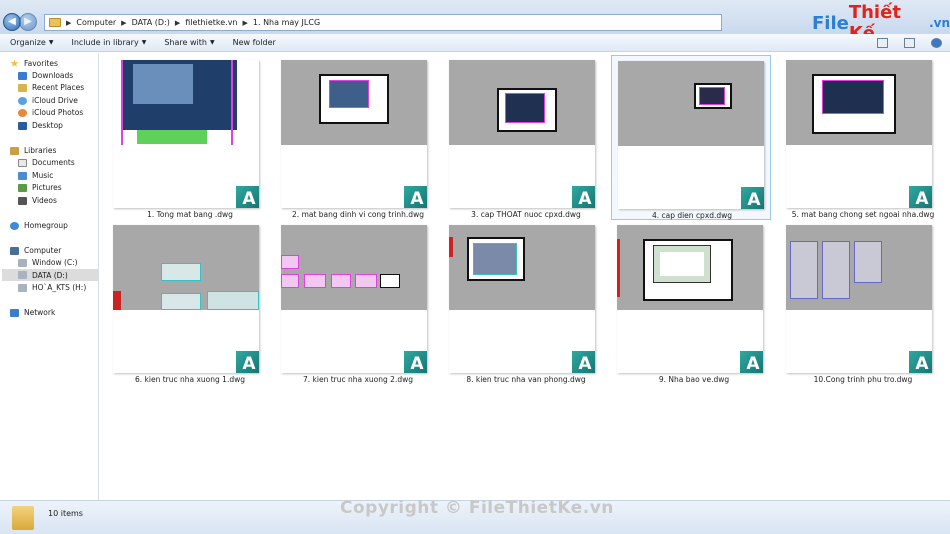 This screenshot has height=534, width=950. What do you see at coordinates (51, 87) in the screenshot?
I see `nav-recent-places: Recent Places` at bounding box center [51, 87].